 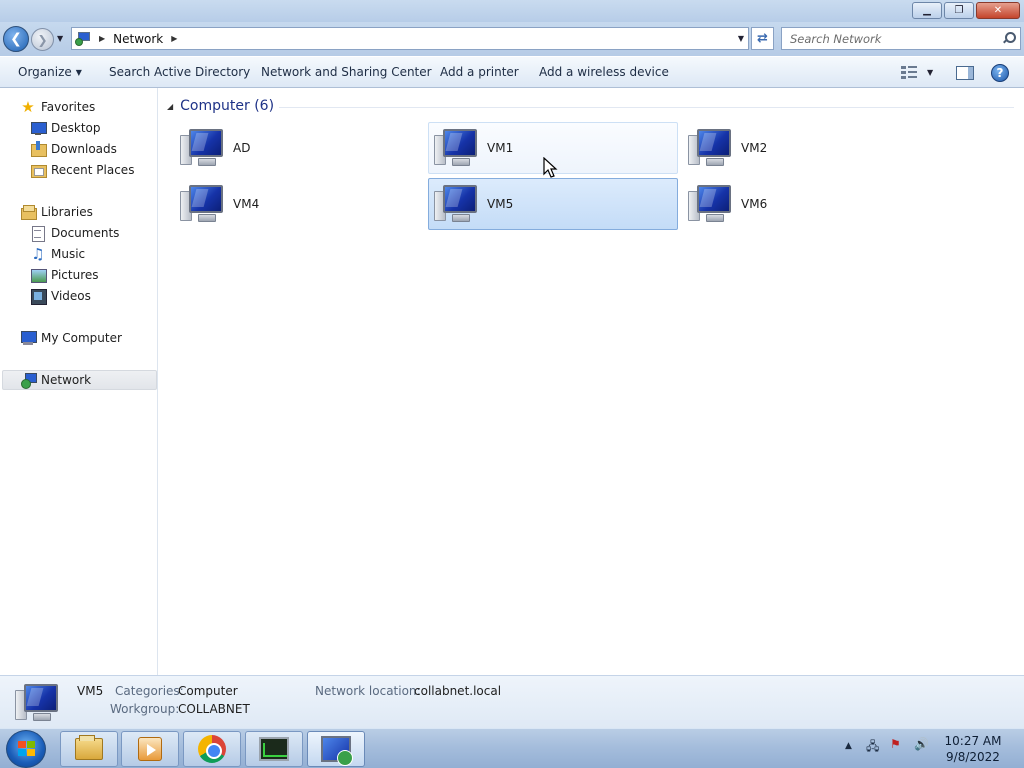 I want to click on nav-item-label: Downloads, so click(x=84, y=149).